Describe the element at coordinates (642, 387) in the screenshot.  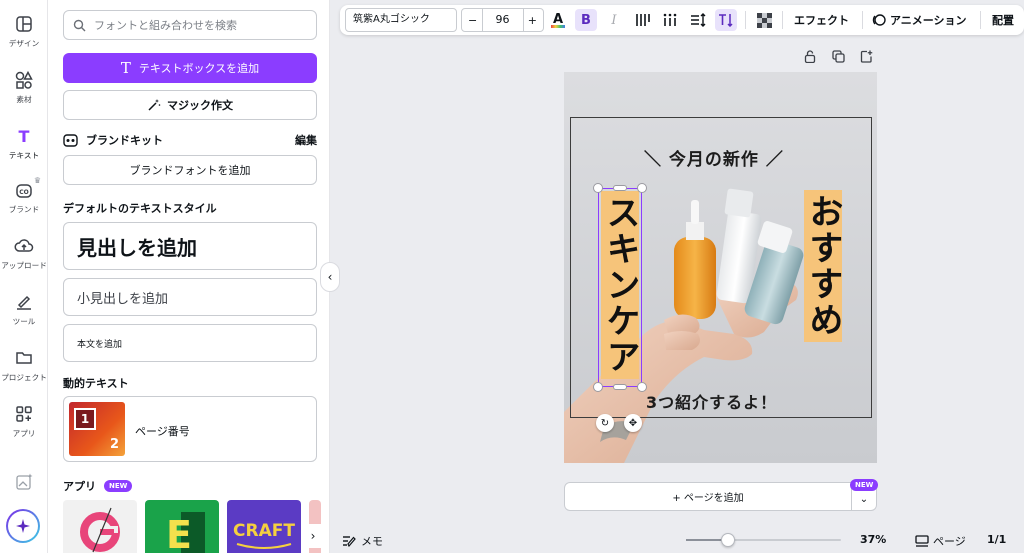
I see `resize-handle-bottom-right` at that location.